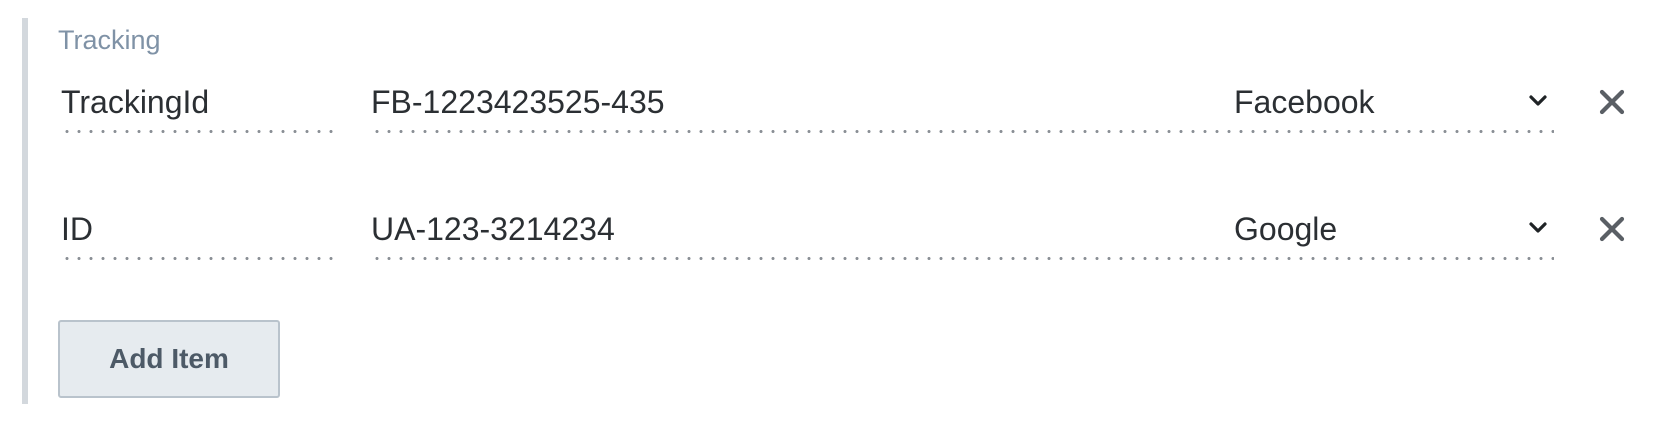  Describe the element at coordinates (1399, 229) in the screenshot. I see `provider-select: Google` at that location.